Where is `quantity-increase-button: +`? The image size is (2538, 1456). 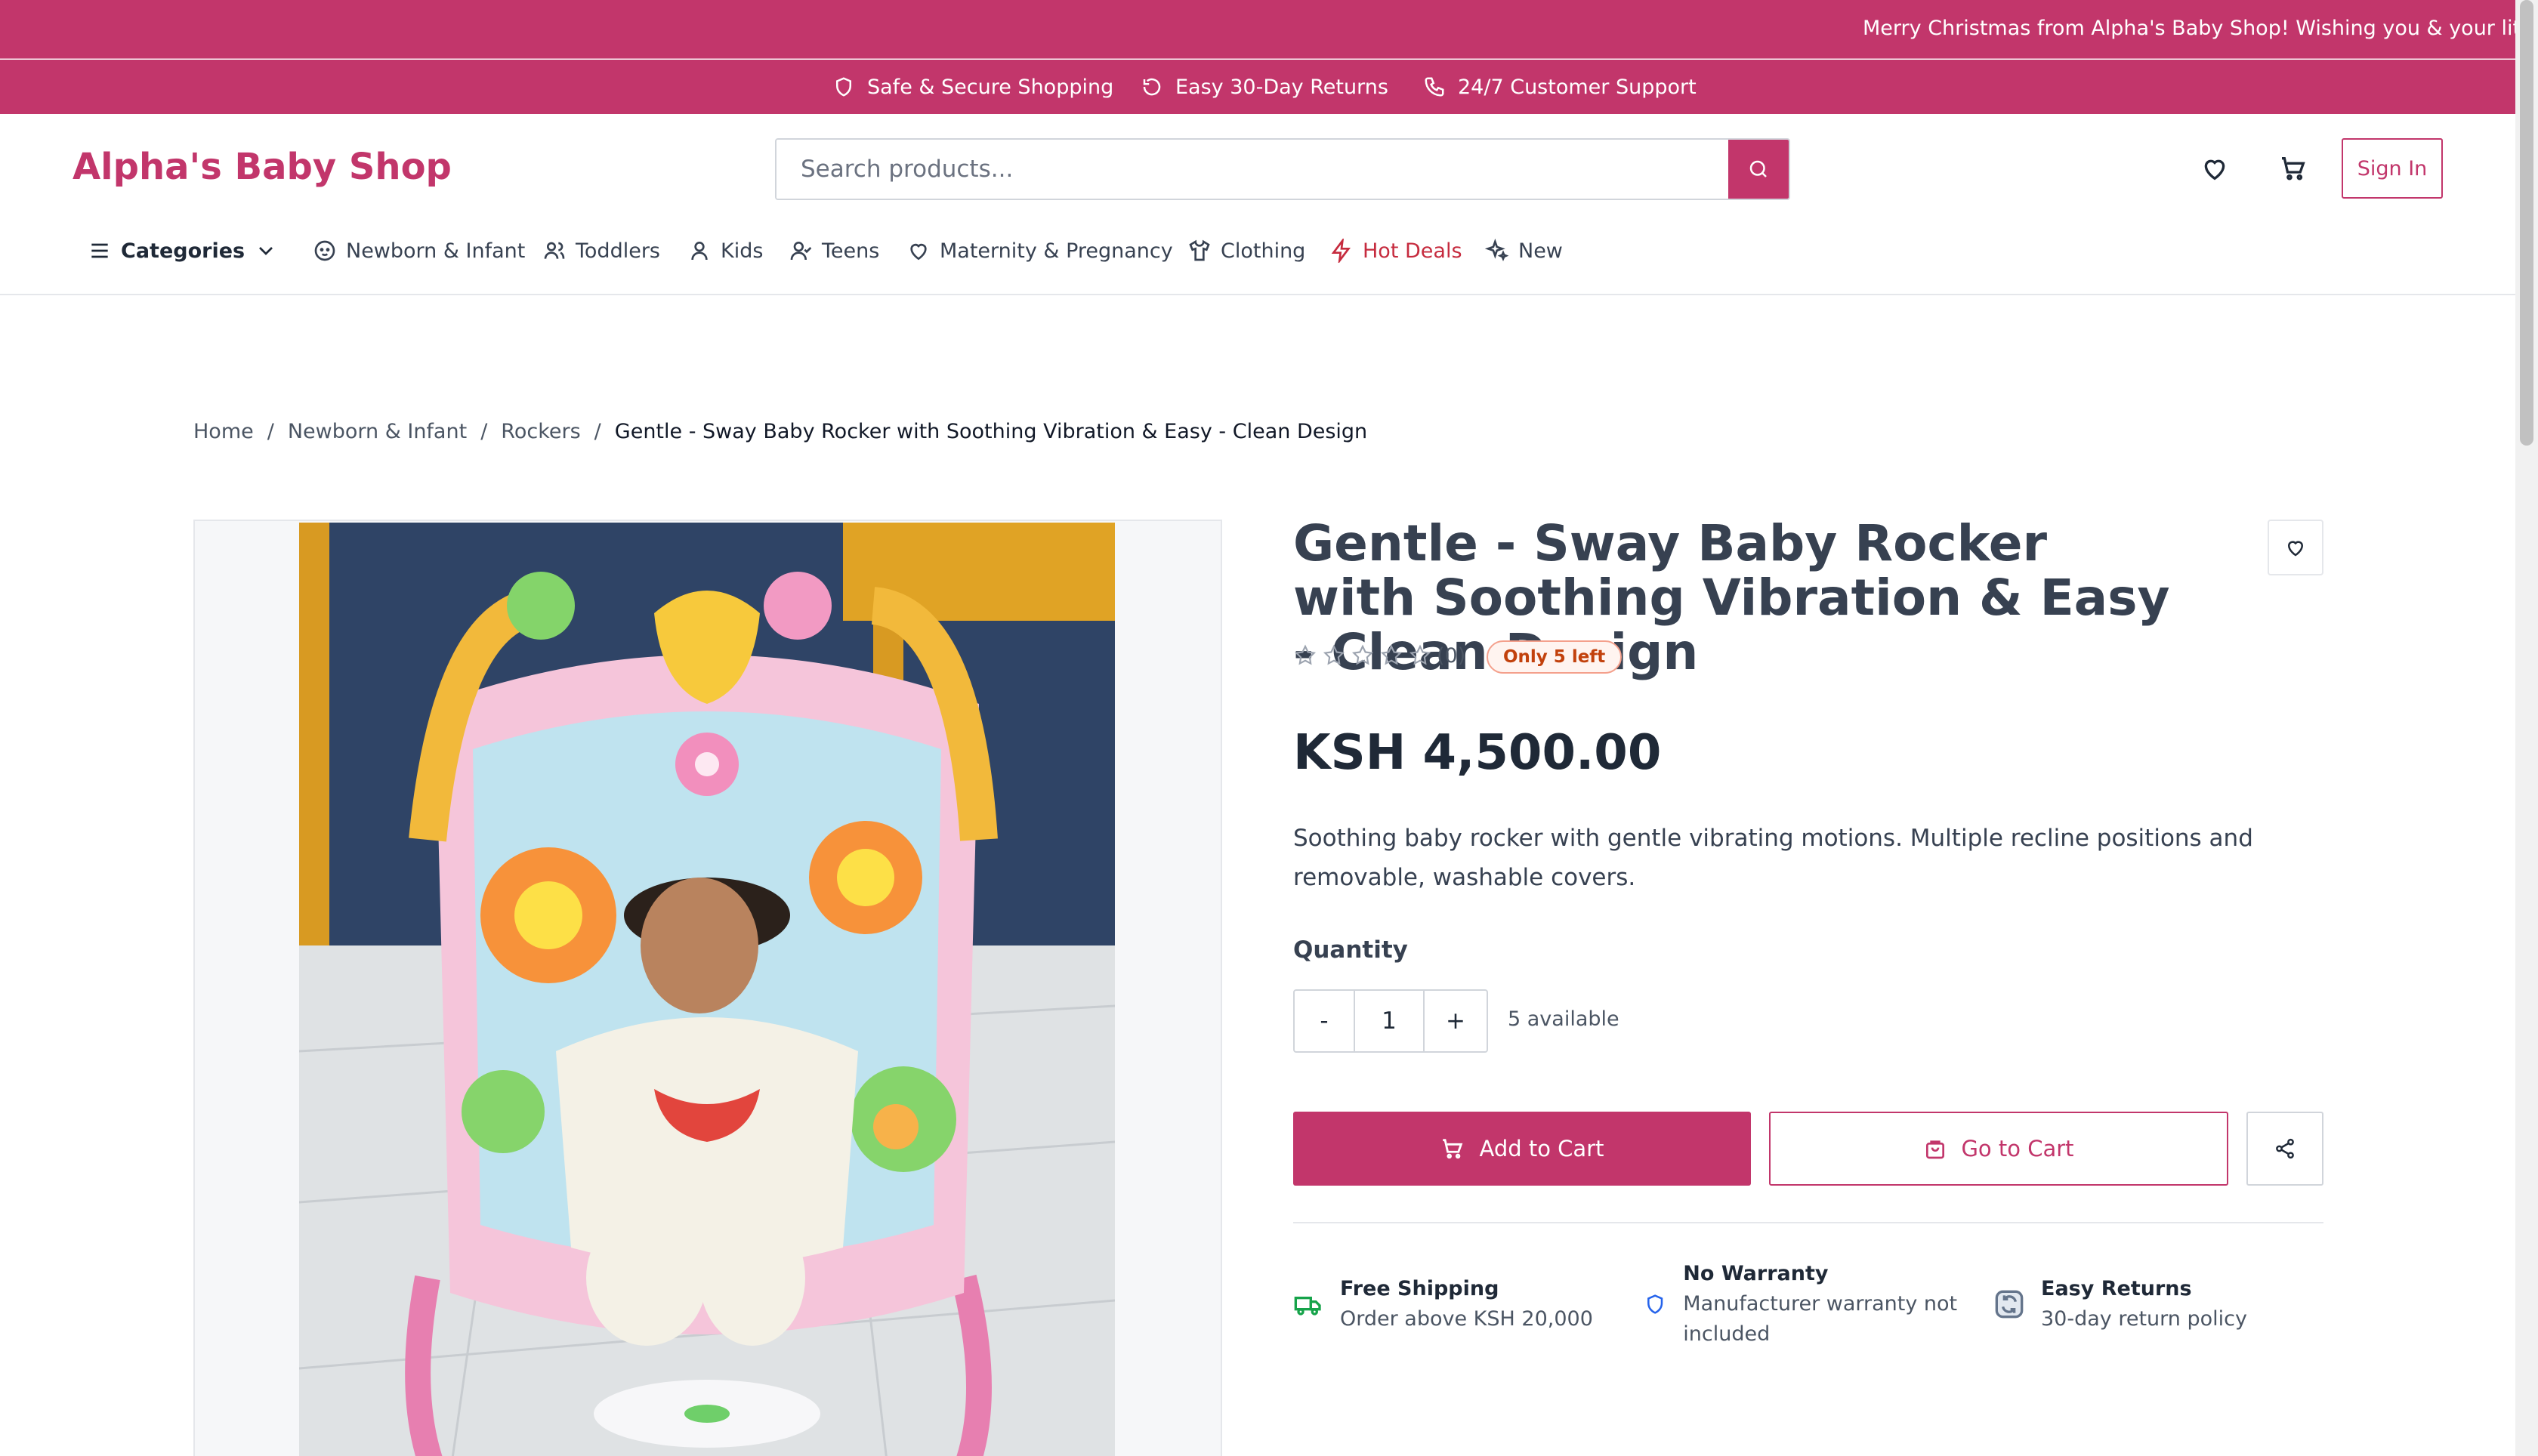
quantity-increase-button: + is located at coordinates (1456, 1021).